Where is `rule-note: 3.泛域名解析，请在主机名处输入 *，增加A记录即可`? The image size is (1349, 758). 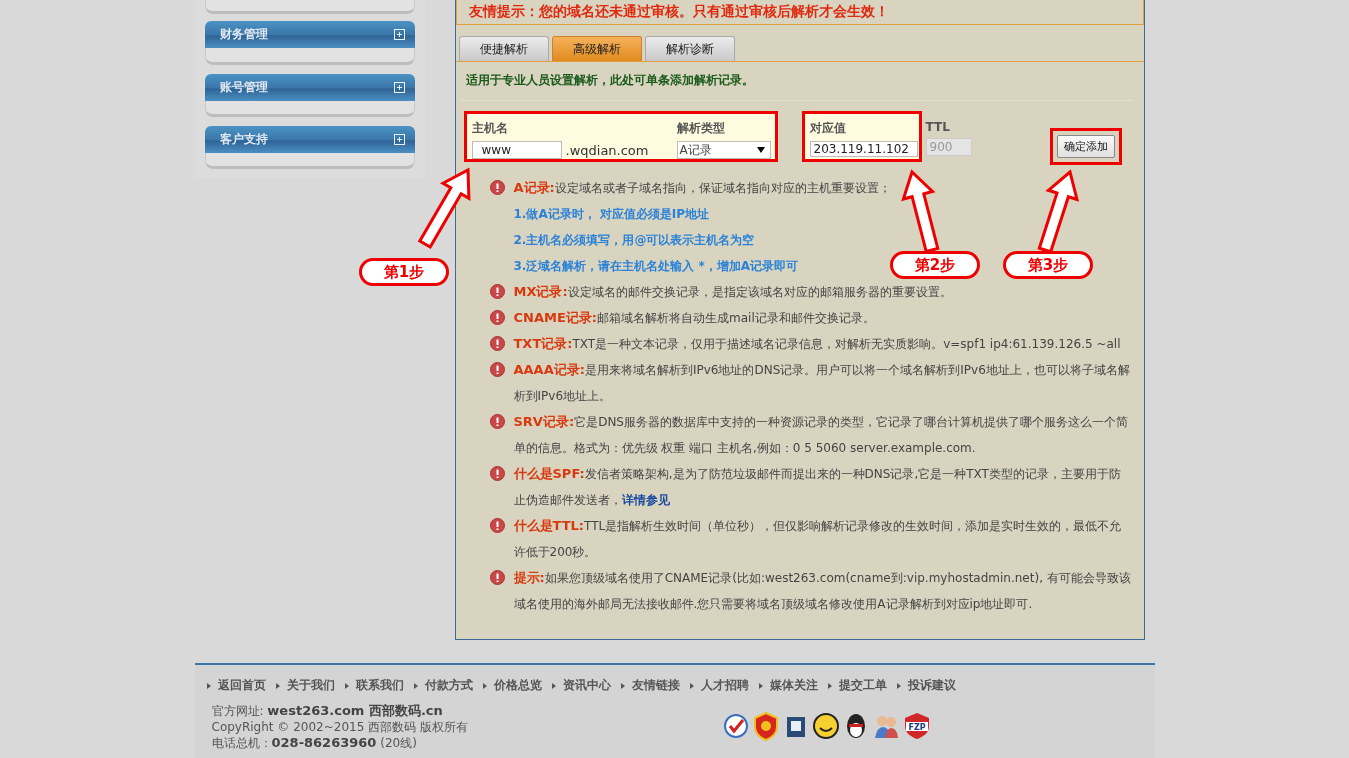 rule-note: 3.泛域名解析，请在主机名处输入 *，增加A记录即可 is located at coordinates (656, 266).